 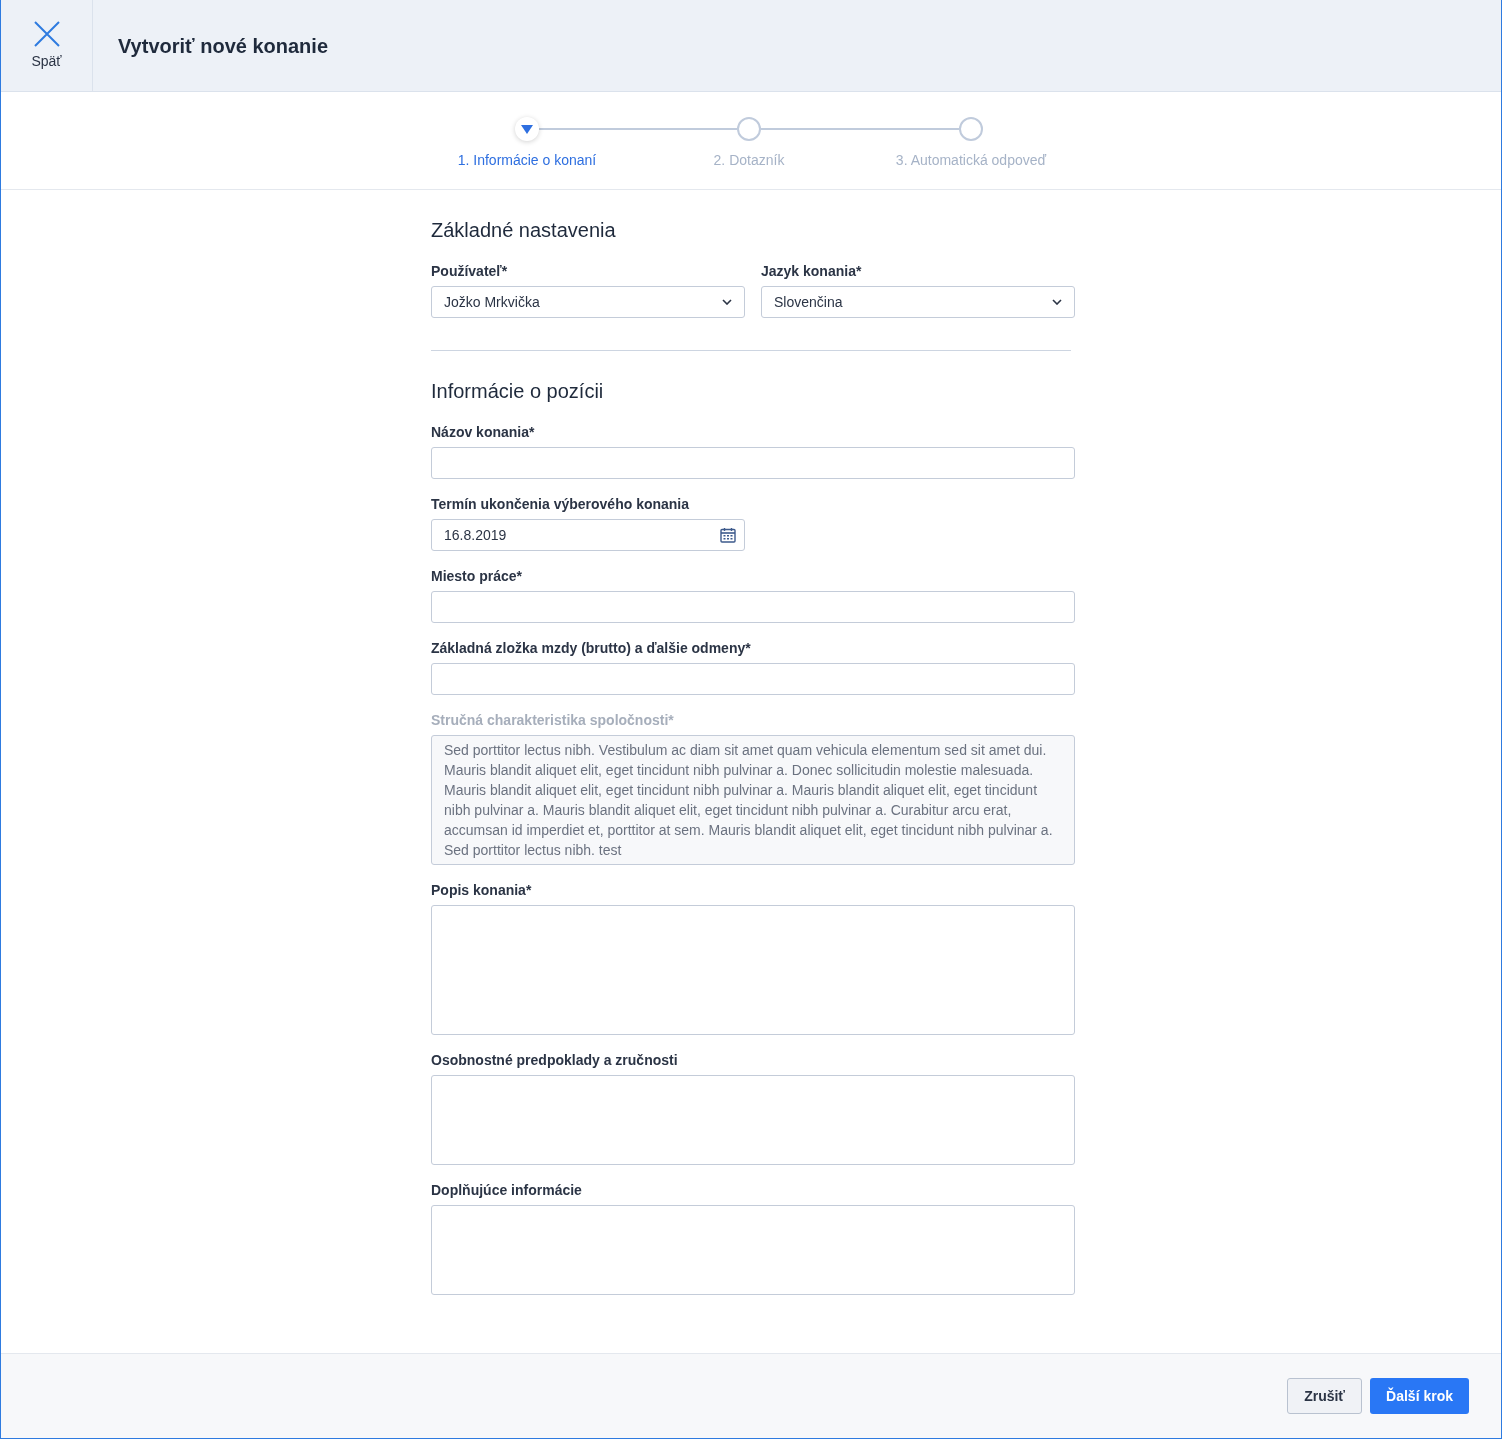 What do you see at coordinates (46, 33) in the screenshot?
I see `close-icon` at bounding box center [46, 33].